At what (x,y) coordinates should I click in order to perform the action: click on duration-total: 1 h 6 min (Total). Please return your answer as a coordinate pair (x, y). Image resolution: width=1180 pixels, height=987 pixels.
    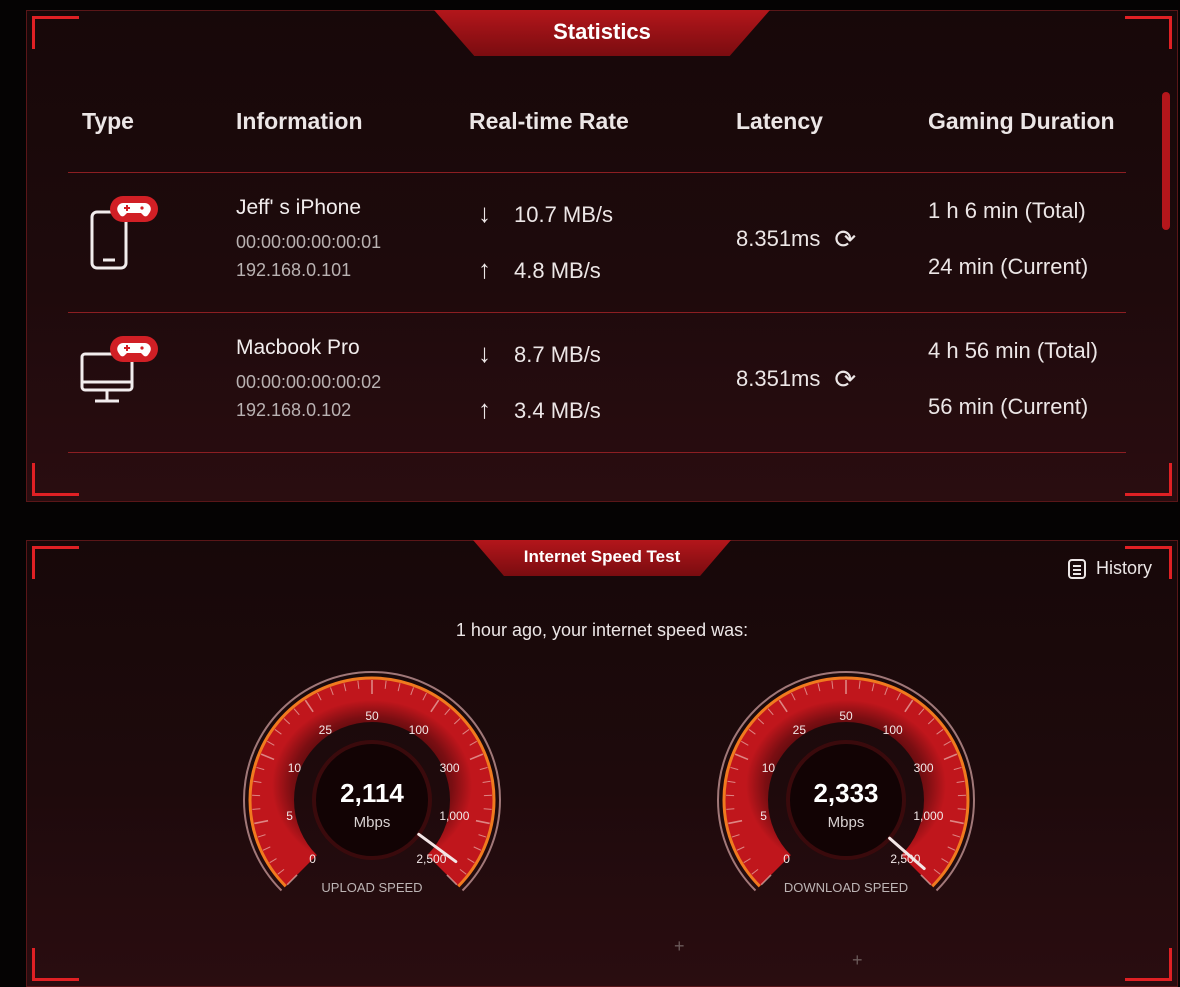
    Looking at the image, I should click on (1007, 210).